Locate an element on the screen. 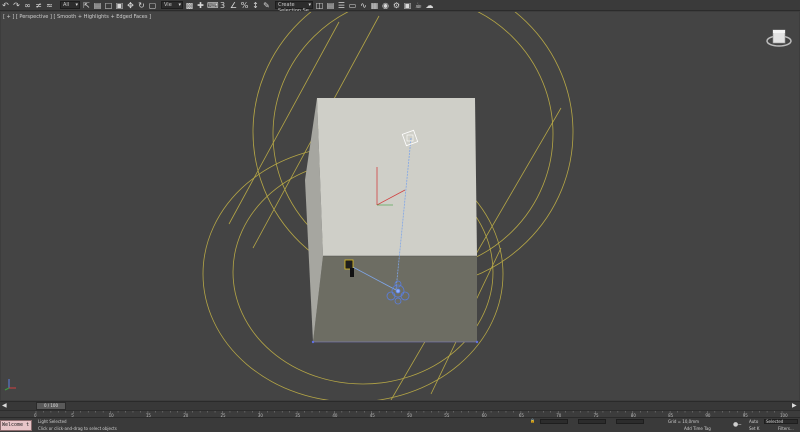  box-shadow is located at coordinates (395, 299).